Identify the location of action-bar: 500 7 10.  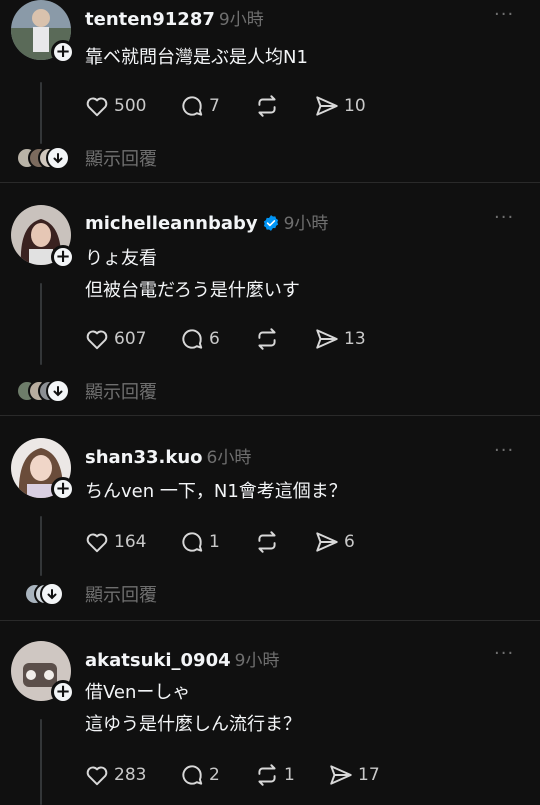
(299, 106).